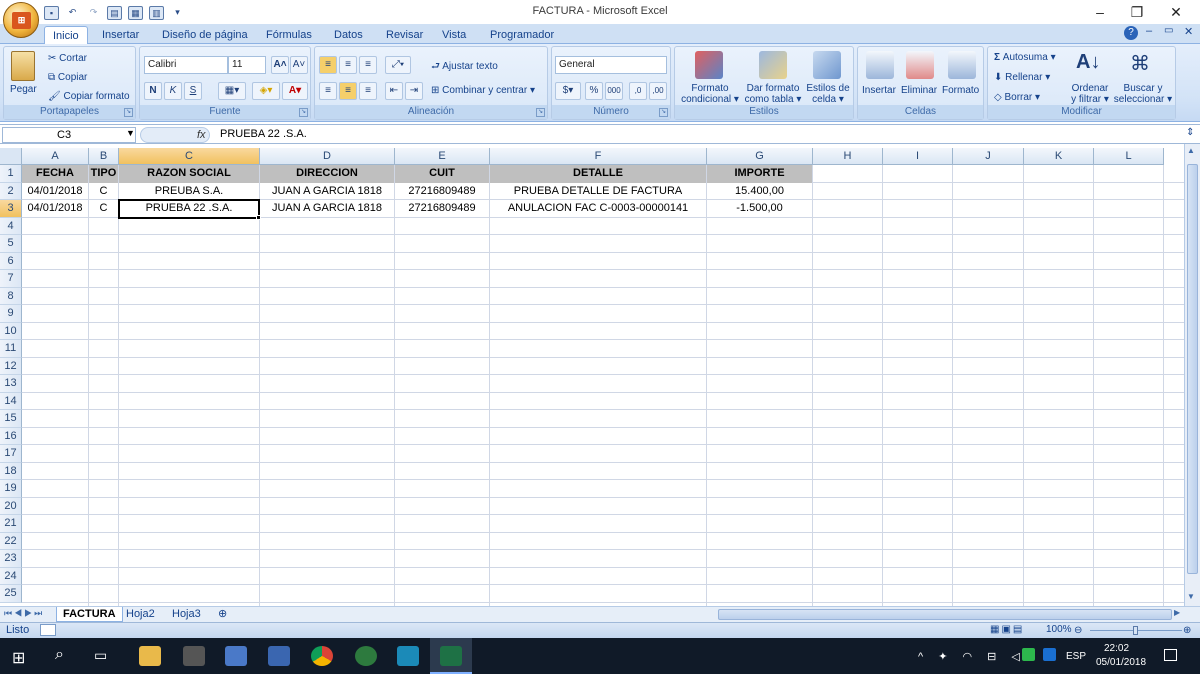 This screenshot has width=1200, height=674. I want to click on cell-styles-icon, so click(827, 65).